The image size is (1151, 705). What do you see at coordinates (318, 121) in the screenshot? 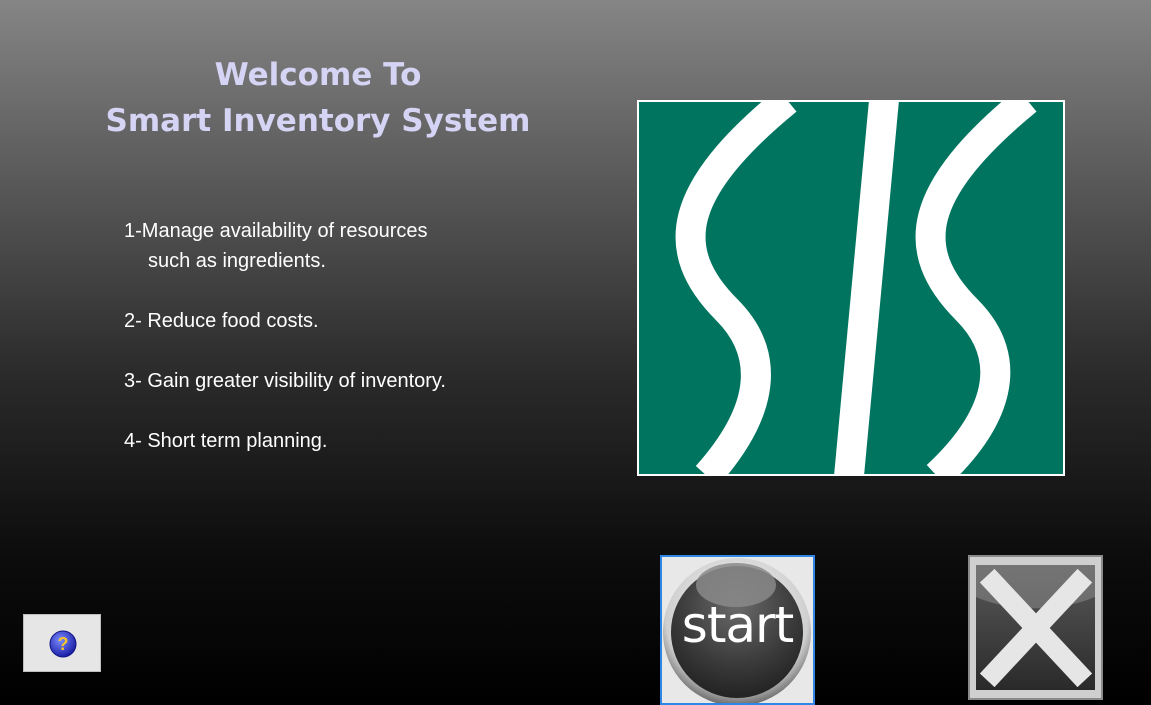
I see `welcome-title-line-2: Smart Inventory System` at bounding box center [318, 121].